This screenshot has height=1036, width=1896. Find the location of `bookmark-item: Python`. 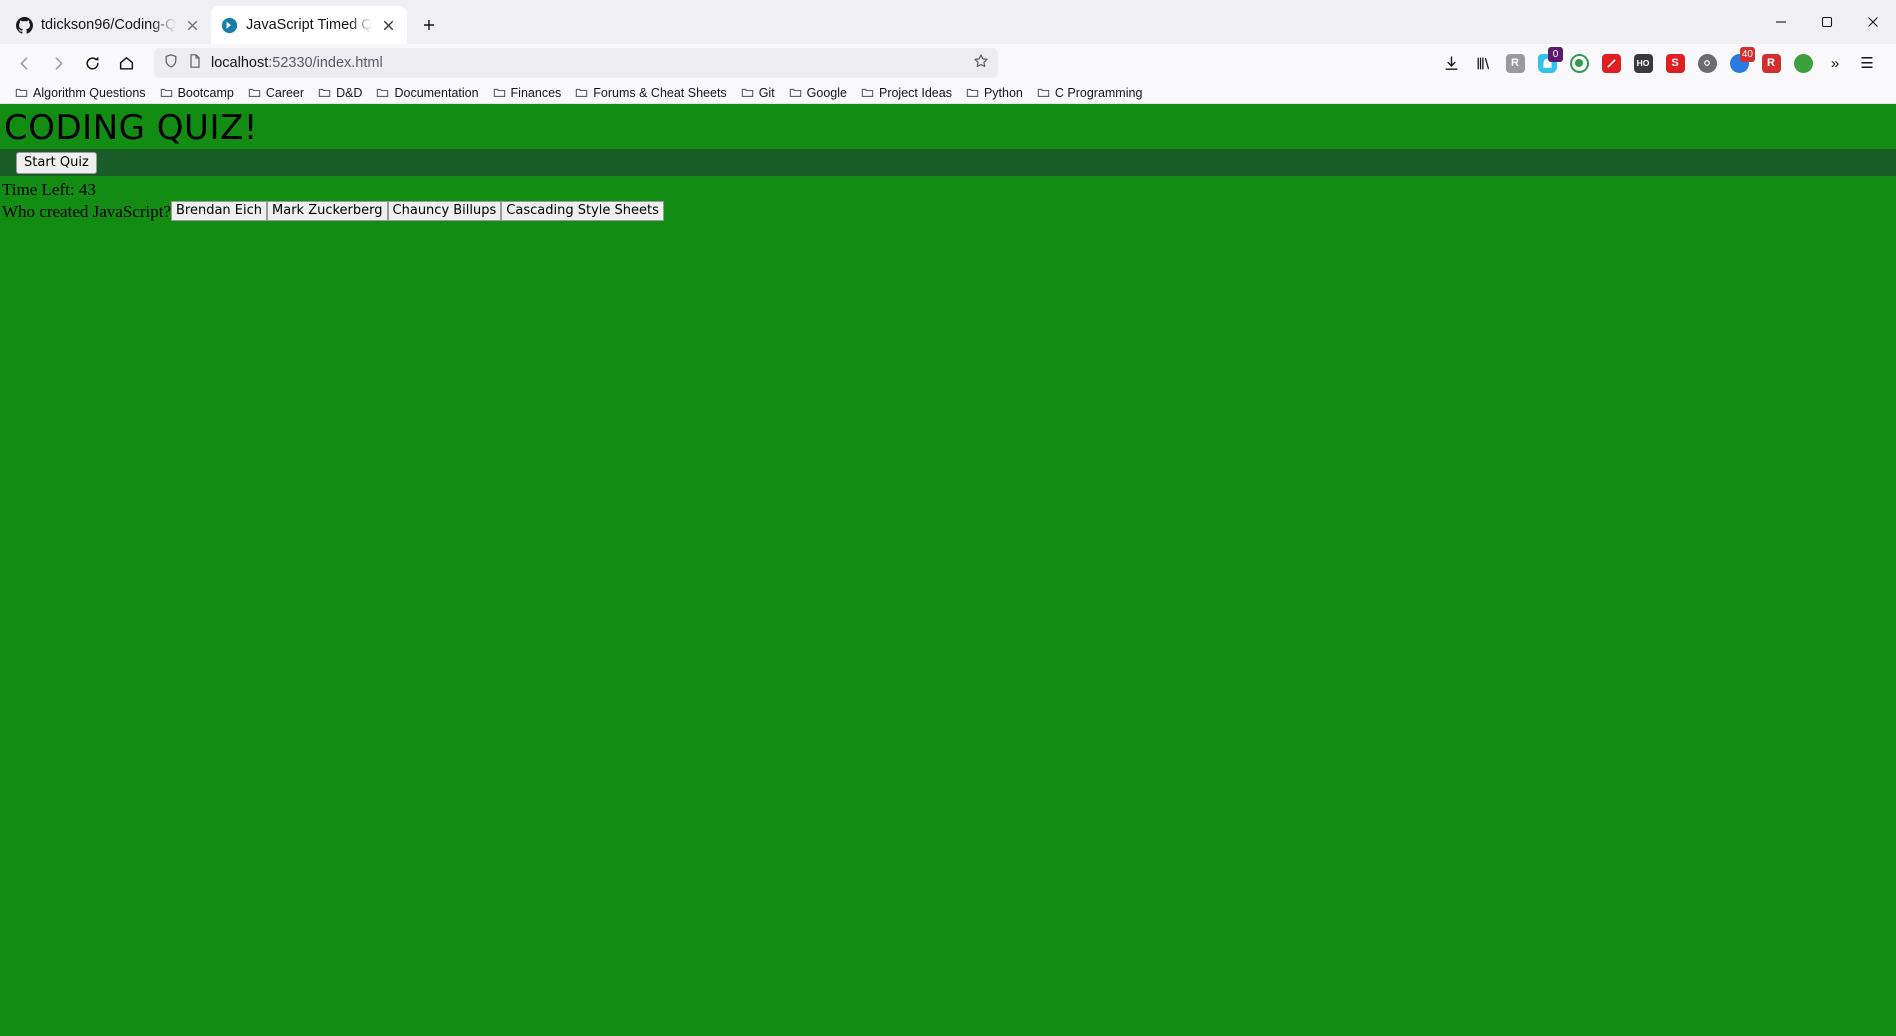

bookmark-item: Python is located at coordinates (994, 93).